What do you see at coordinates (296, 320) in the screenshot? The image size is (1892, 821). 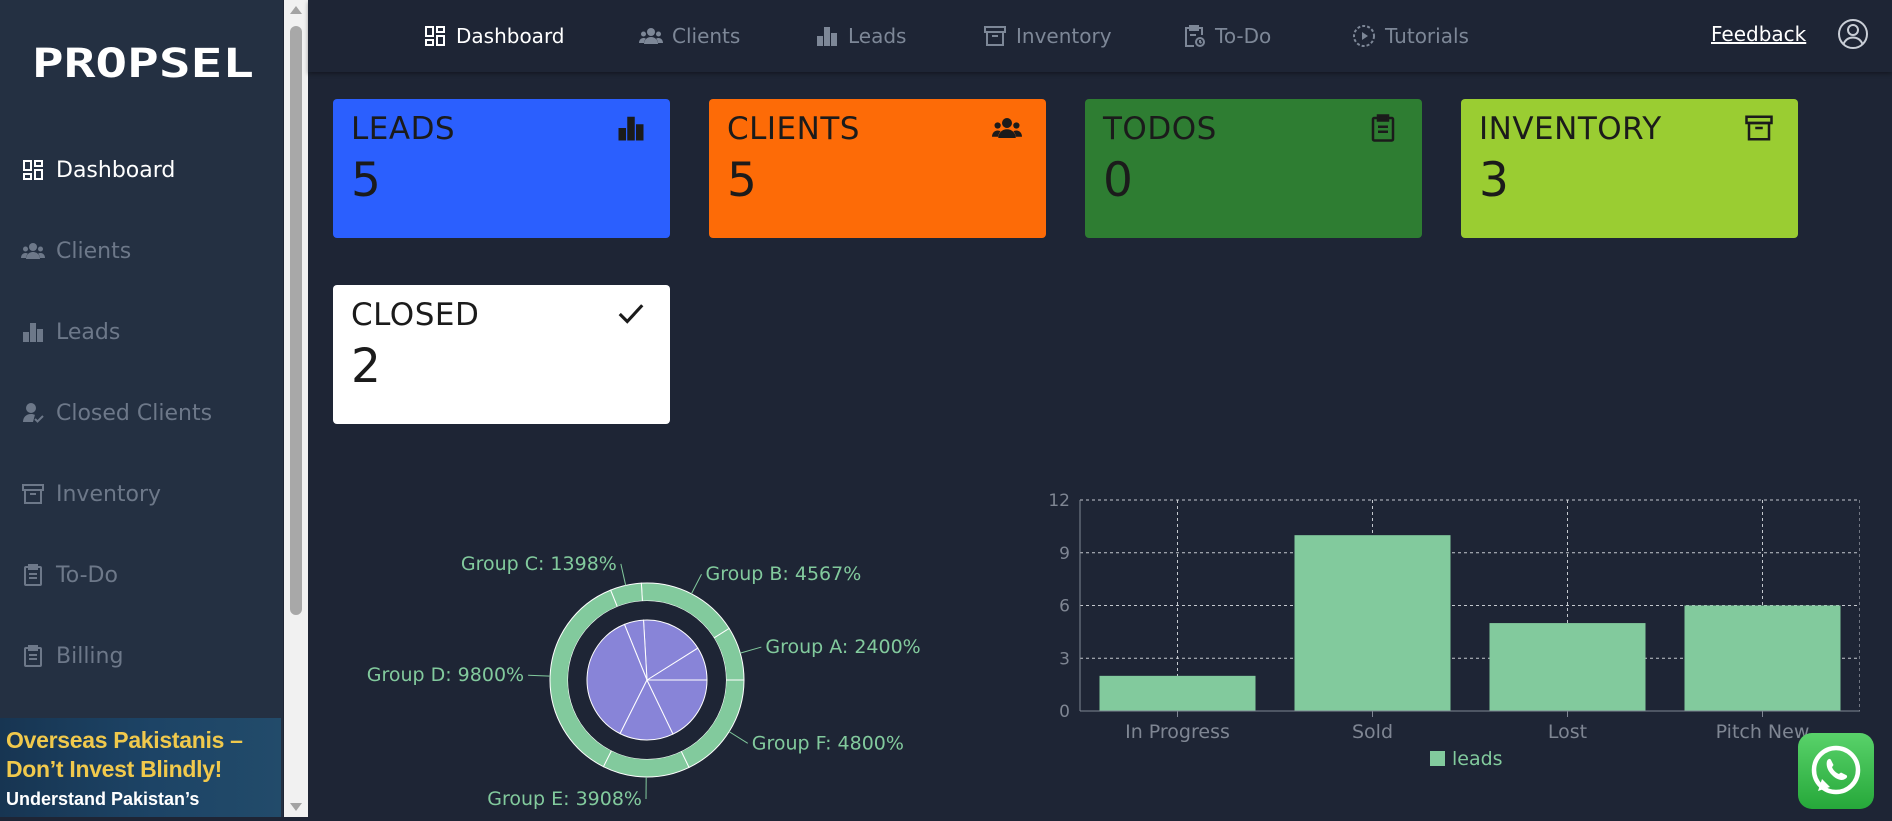 I see `scrollbar-thumb` at bounding box center [296, 320].